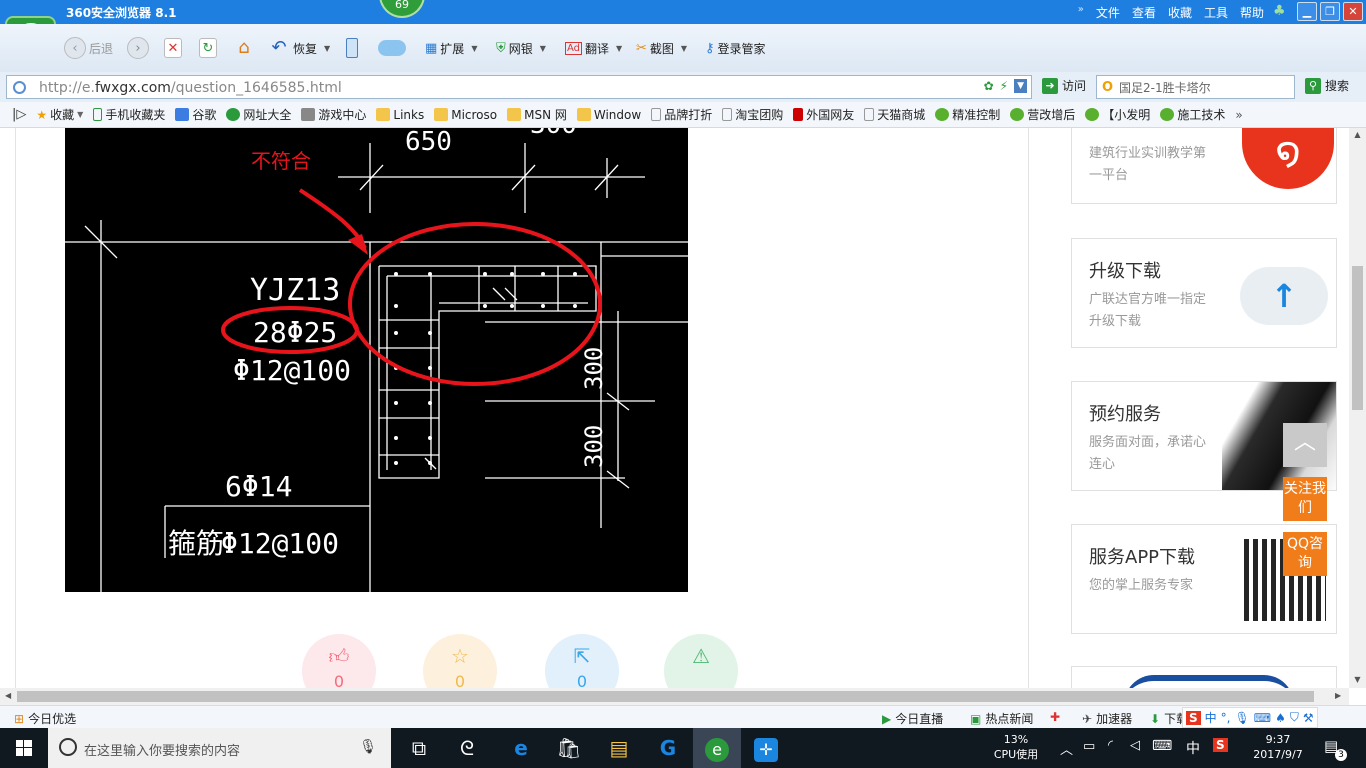 The image size is (1366, 768). What do you see at coordinates (1064, 85) in the screenshot?
I see `visit-button: ➜ 访问` at bounding box center [1064, 85].